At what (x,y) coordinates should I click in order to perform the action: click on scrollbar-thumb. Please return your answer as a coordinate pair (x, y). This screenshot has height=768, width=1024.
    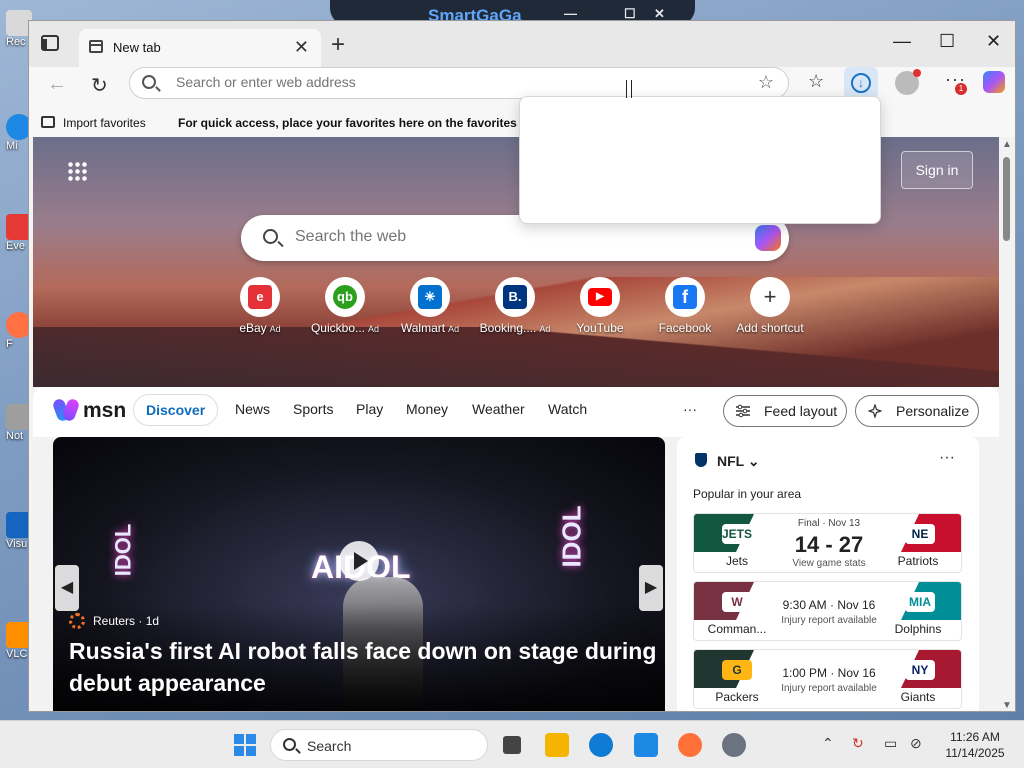
    Looking at the image, I should click on (1006, 199).